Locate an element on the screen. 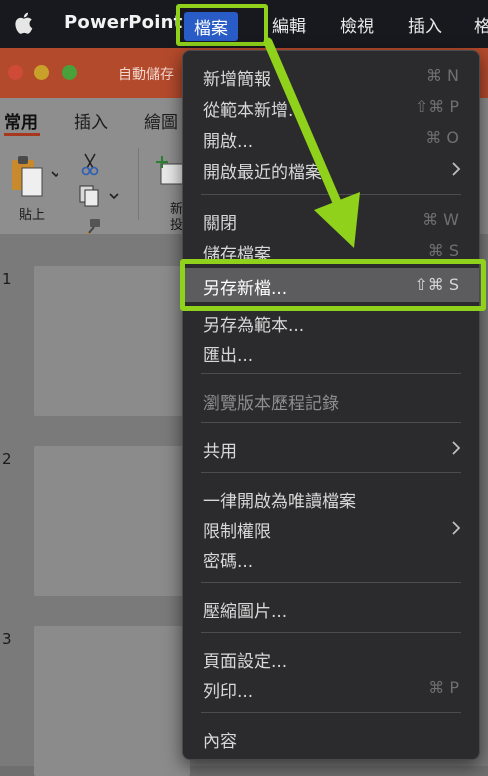  annotation-arrow-icon is located at coordinates (311, 142).